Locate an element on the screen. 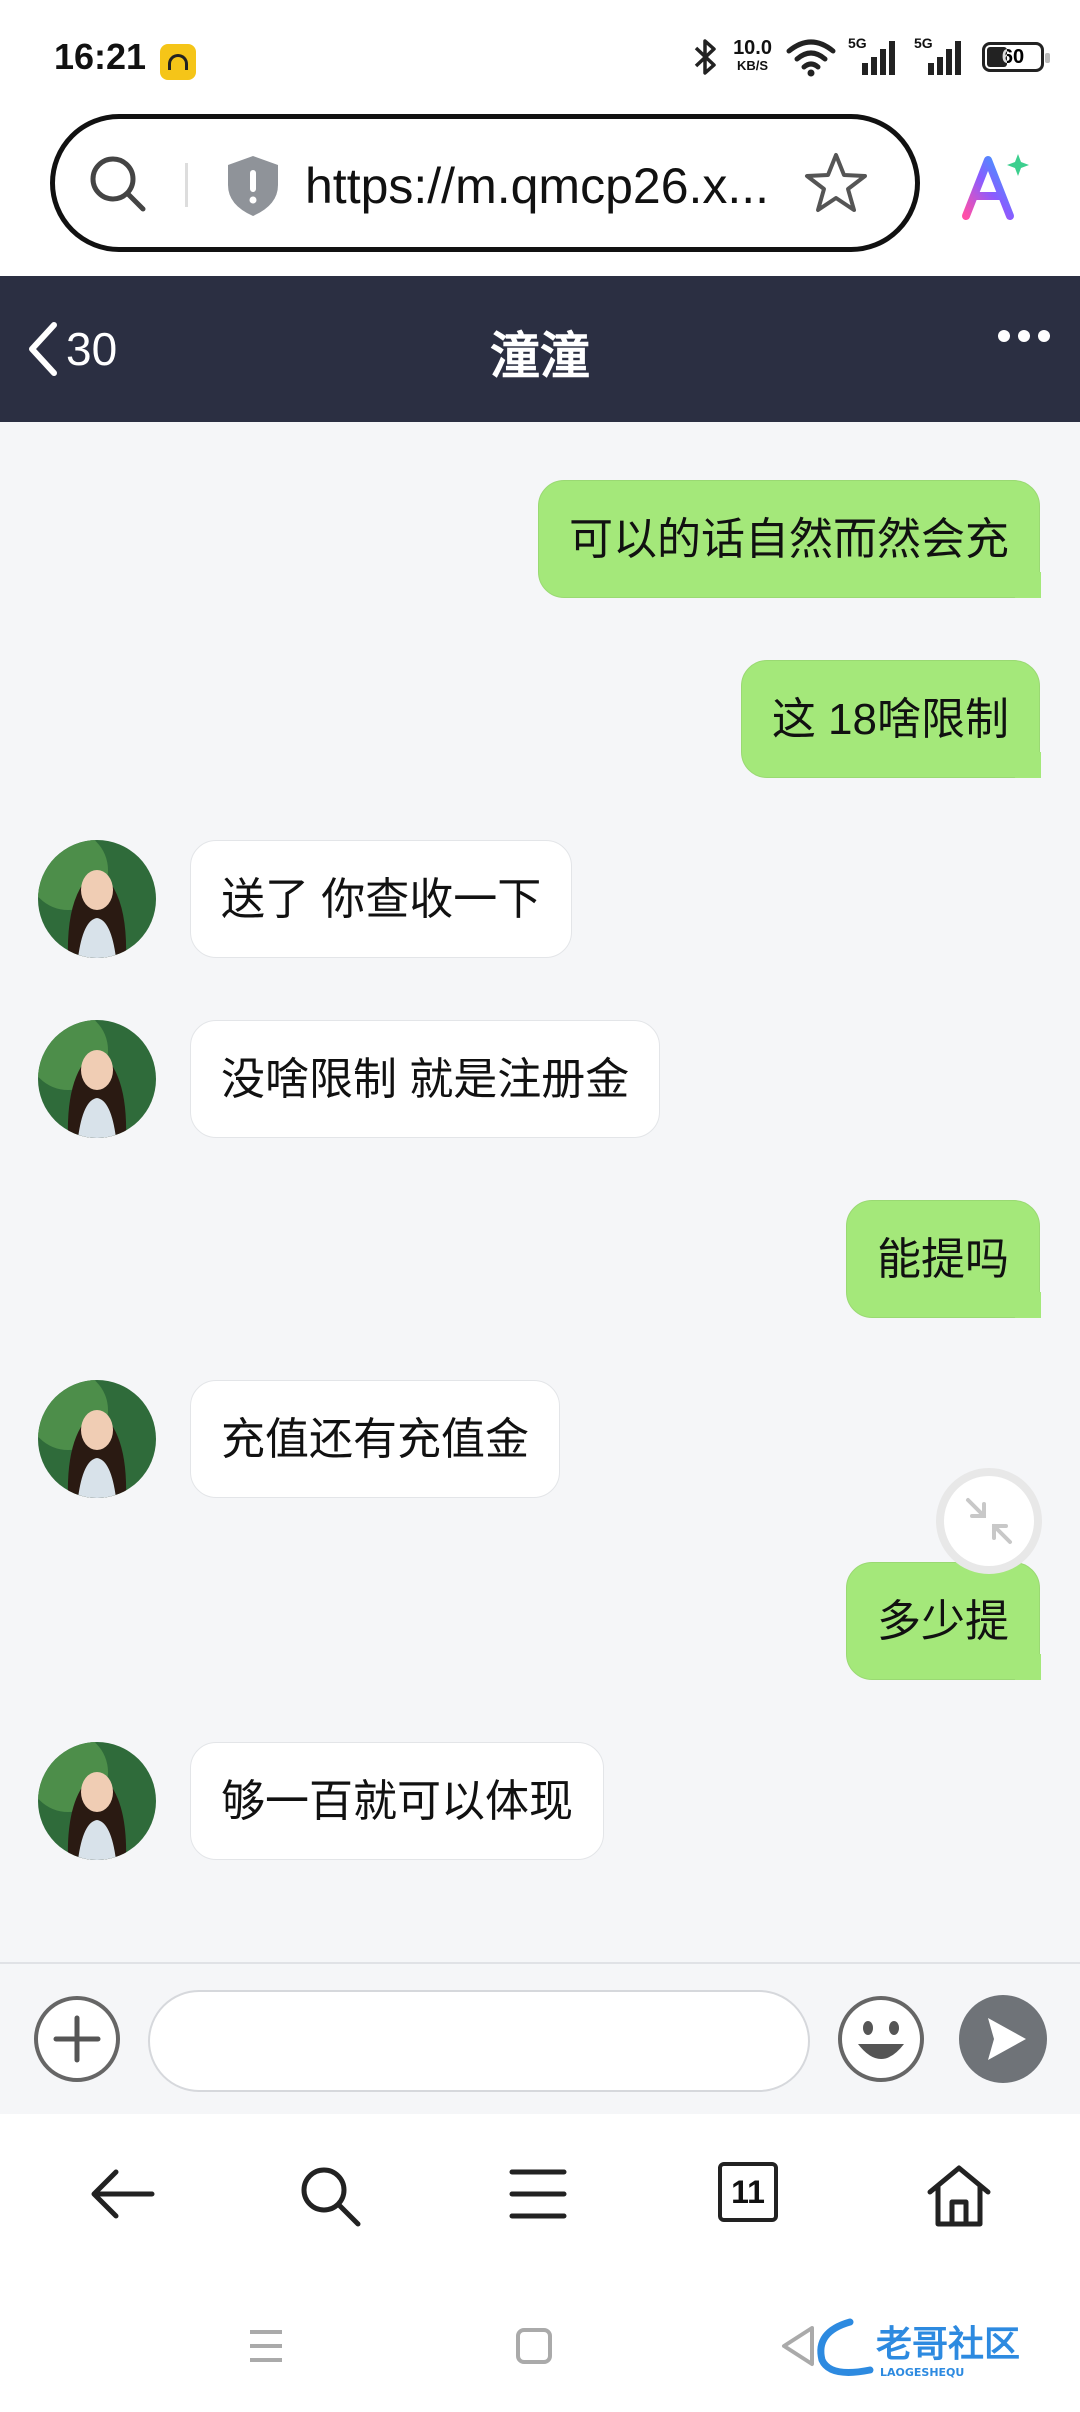 The image size is (1080, 2412). signal-2-label: 5G is located at coordinates (923, 43).